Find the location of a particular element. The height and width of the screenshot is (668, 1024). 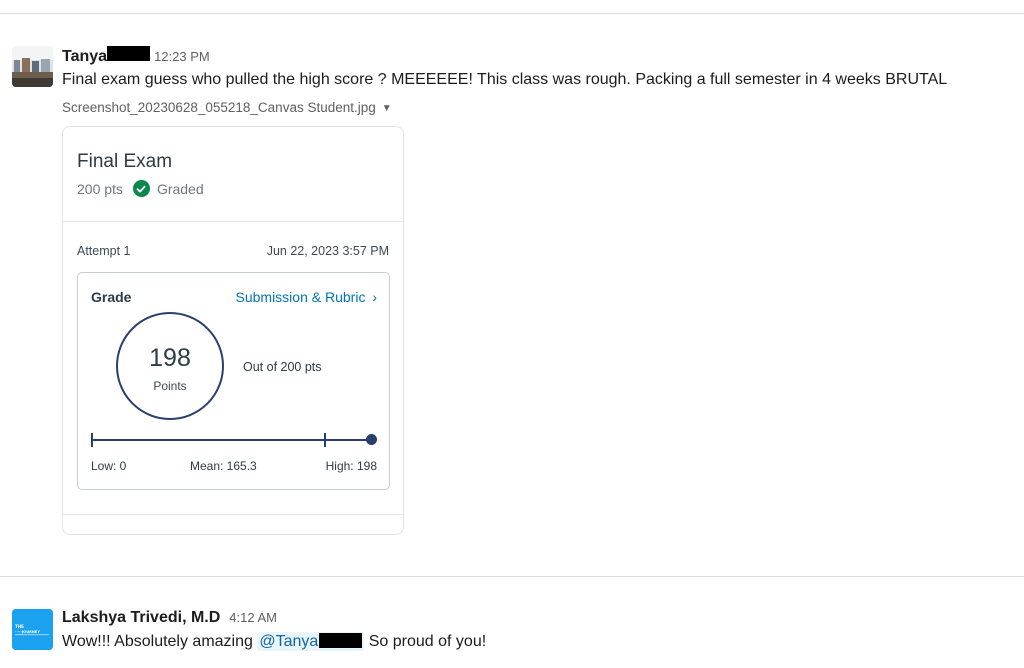

author-name: Tanya is located at coordinates (84, 57).